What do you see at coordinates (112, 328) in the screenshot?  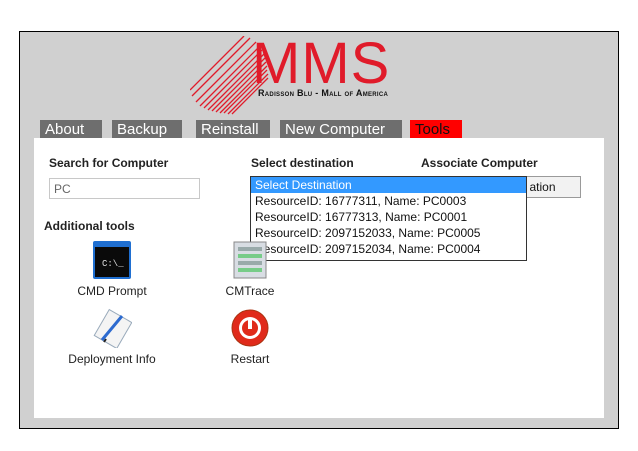 I see `deployment-info-icon` at bounding box center [112, 328].